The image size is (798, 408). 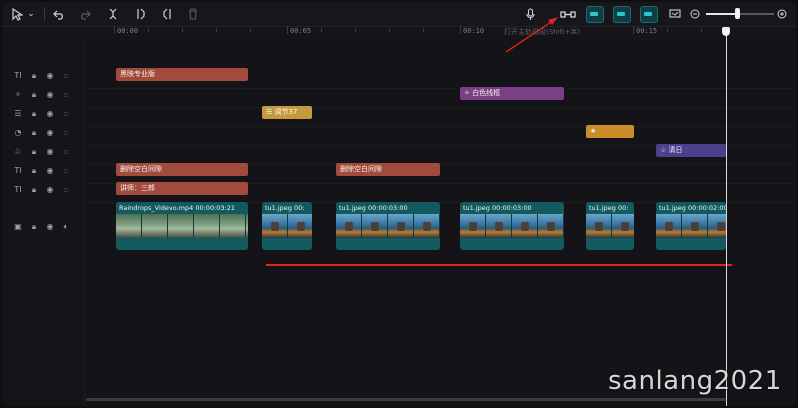 I want to click on annotation-arrow-line, so click(x=530, y=36).